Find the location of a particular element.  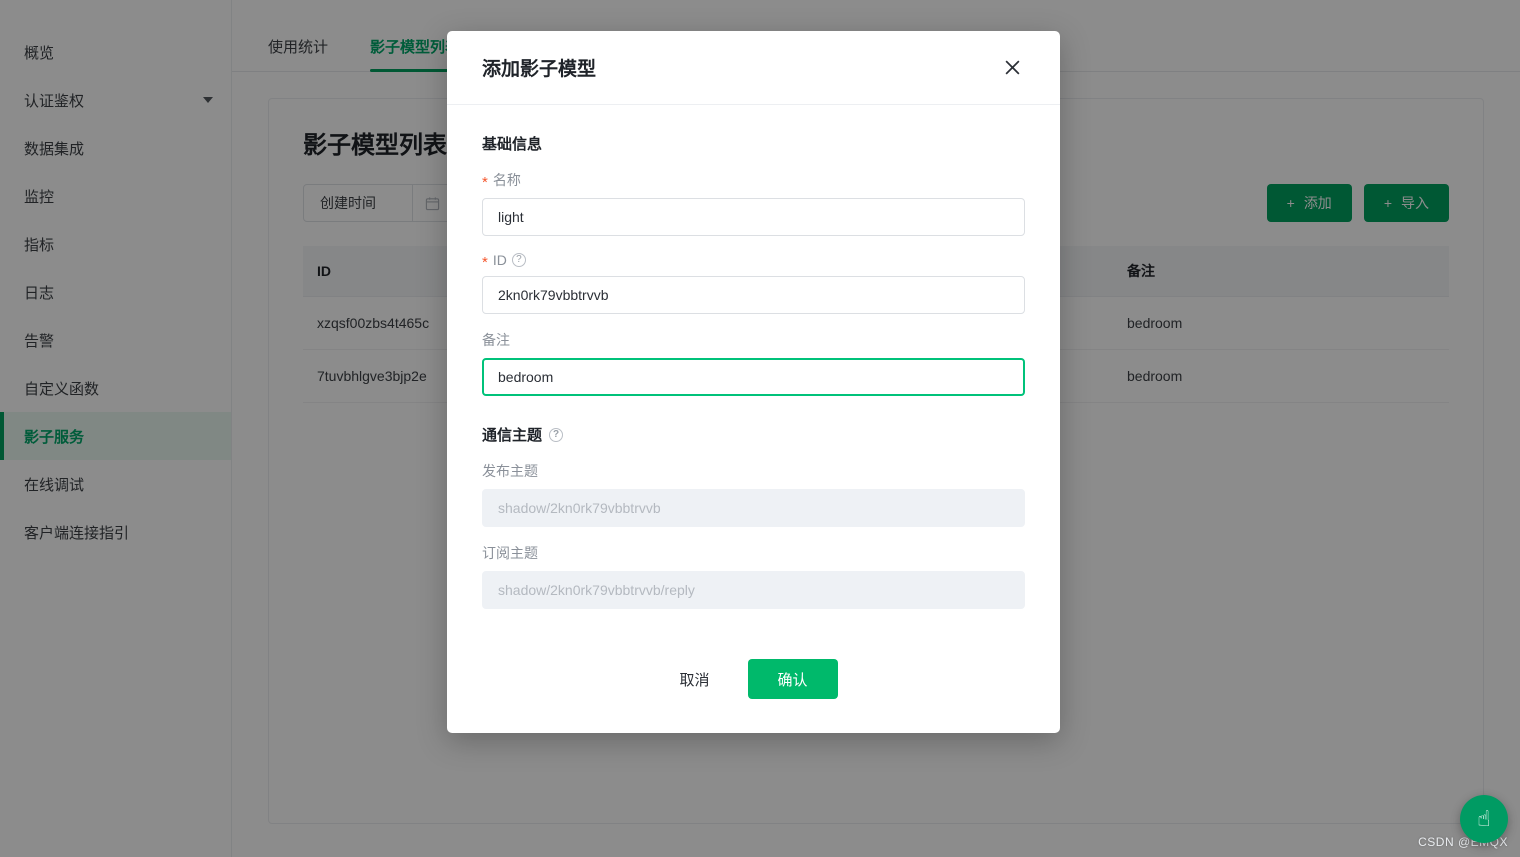

section-label: 通信主题 is located at coordinates (512, 435).